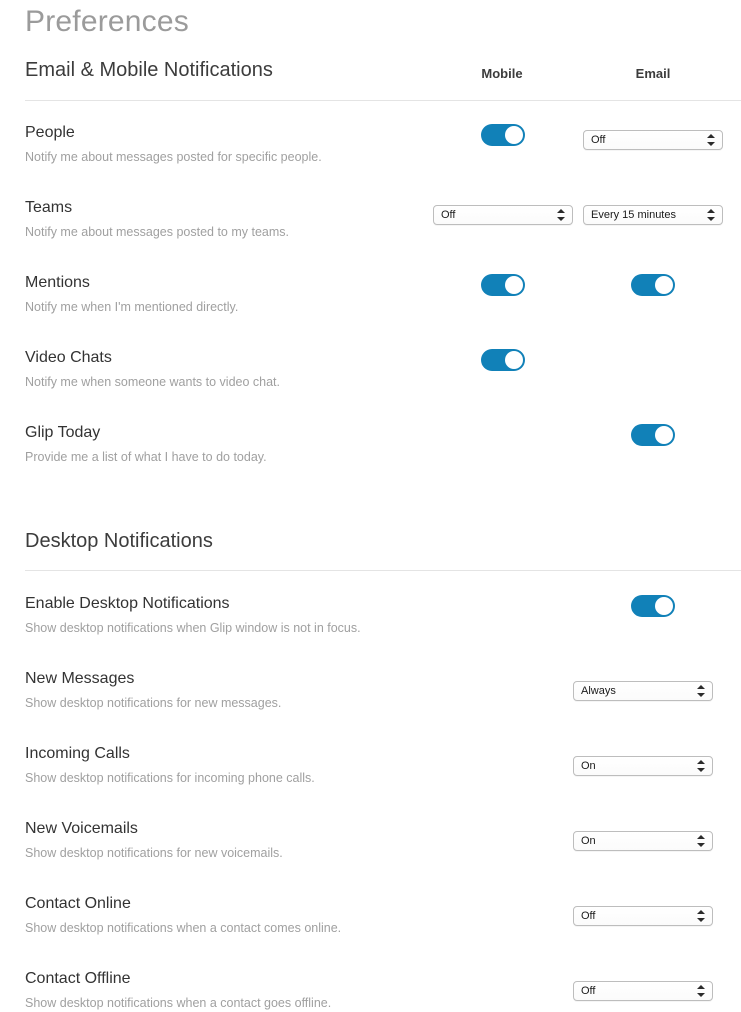  What do you see at coordinates (77, 753) in the screenshot?
I see `row-label-incoming-calls: Incoming Calls` at bounding box center [77, 753].